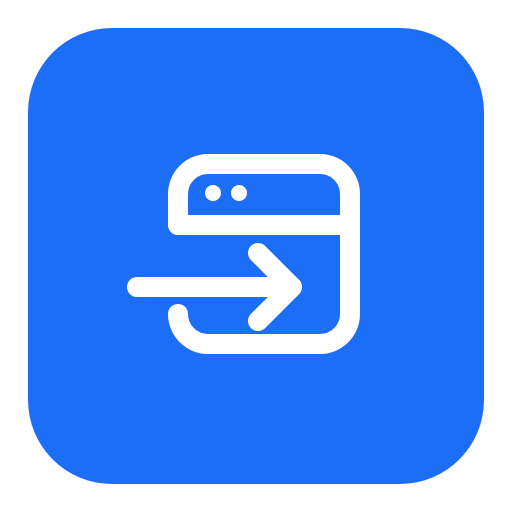 The width and height of the screenshot is (512, 512). What do you see at coordinates (239, 193) in the screenshot?
I see `window-dot-right` at bounding box center [239, 193].